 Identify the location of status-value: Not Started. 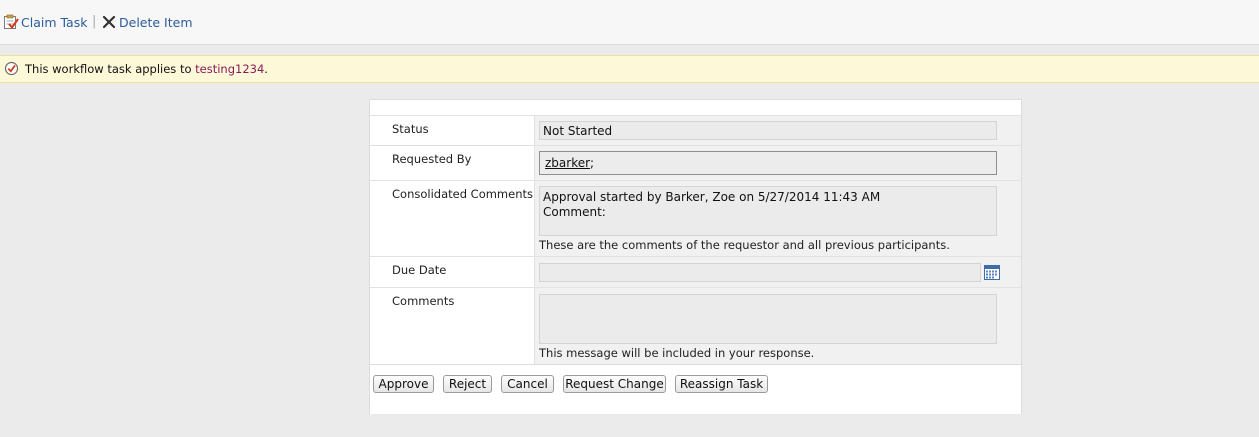
(578, 131).